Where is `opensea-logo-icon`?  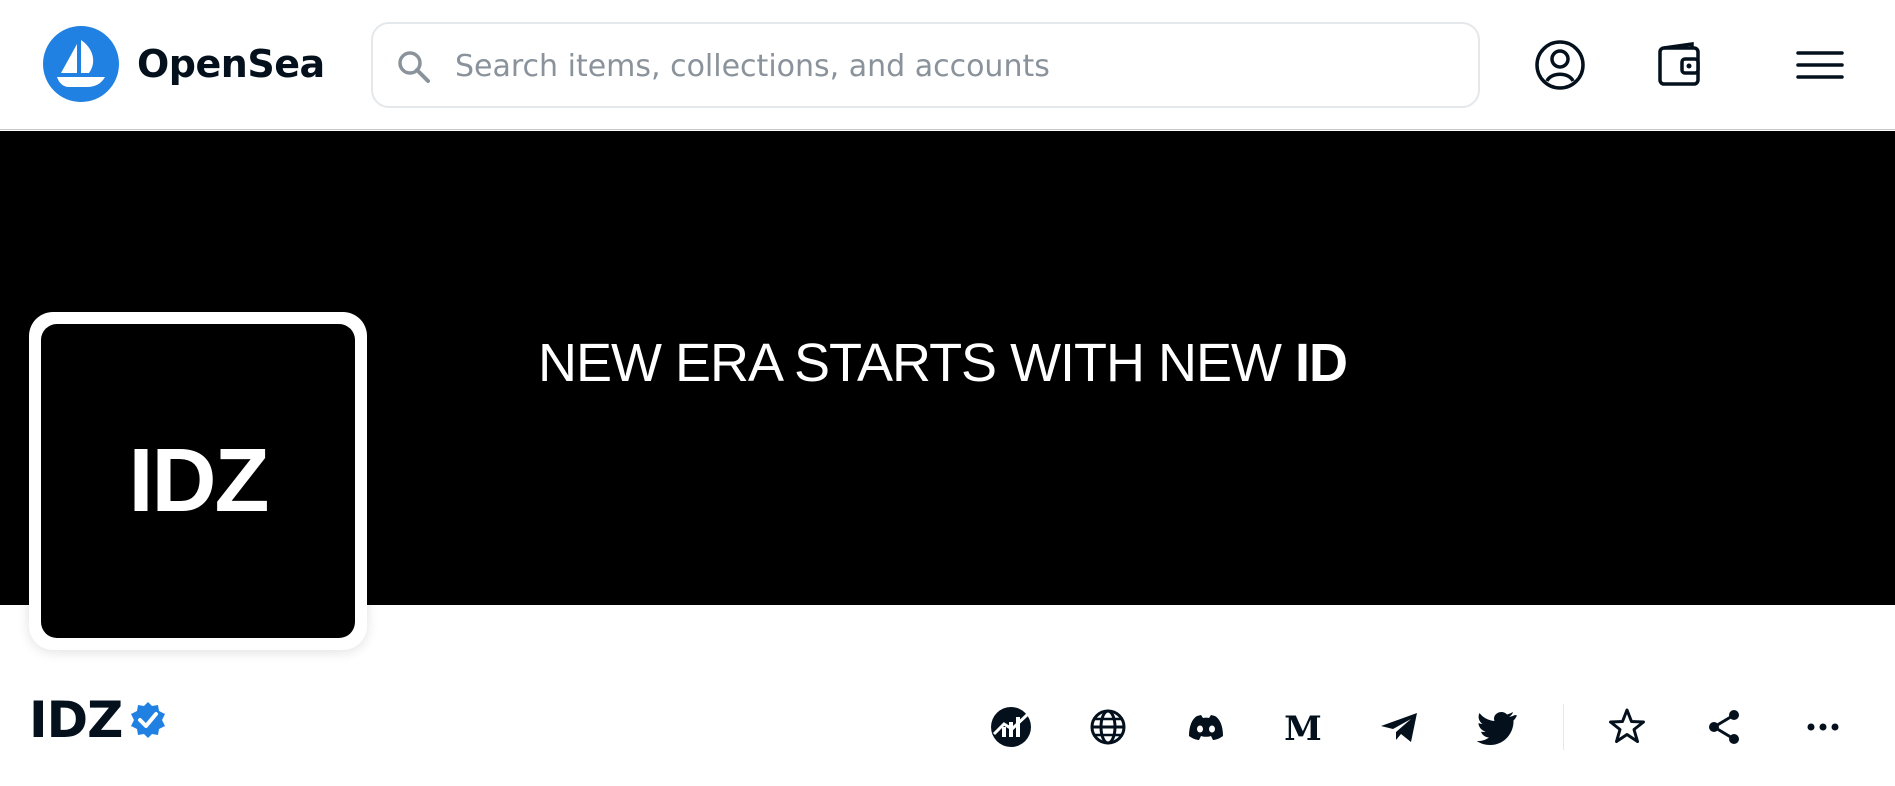 opensea-logo-icon is located at coordinates (81, 64).